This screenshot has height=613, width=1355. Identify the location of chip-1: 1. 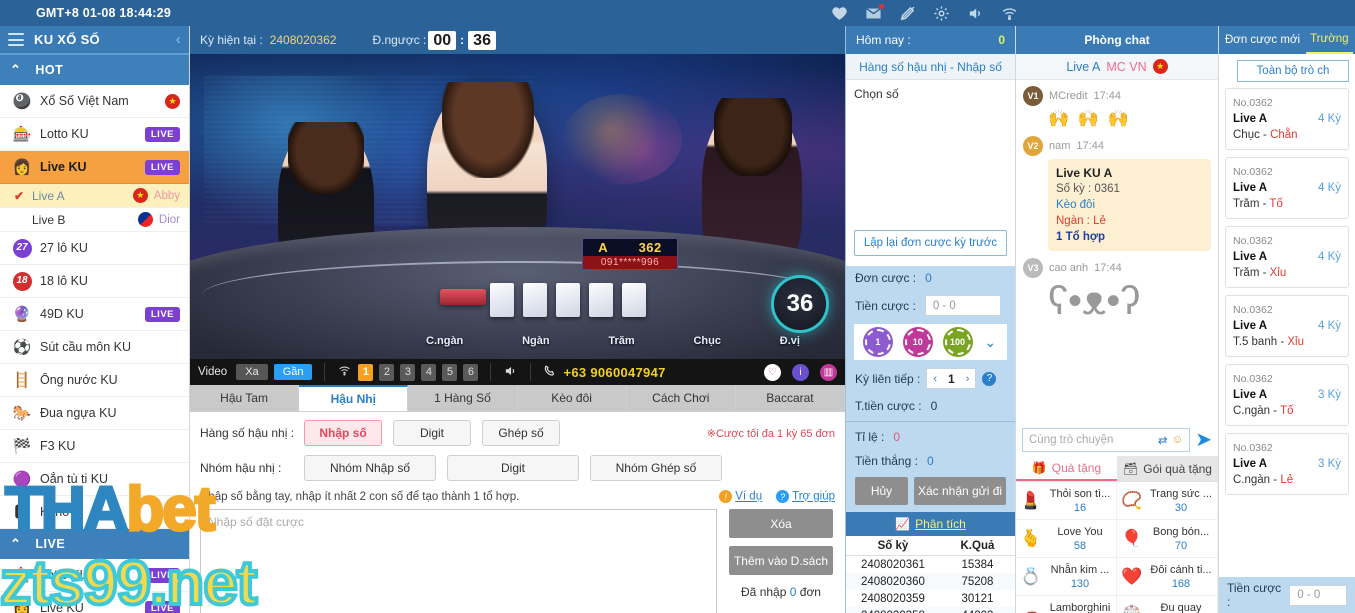
(877, 342).